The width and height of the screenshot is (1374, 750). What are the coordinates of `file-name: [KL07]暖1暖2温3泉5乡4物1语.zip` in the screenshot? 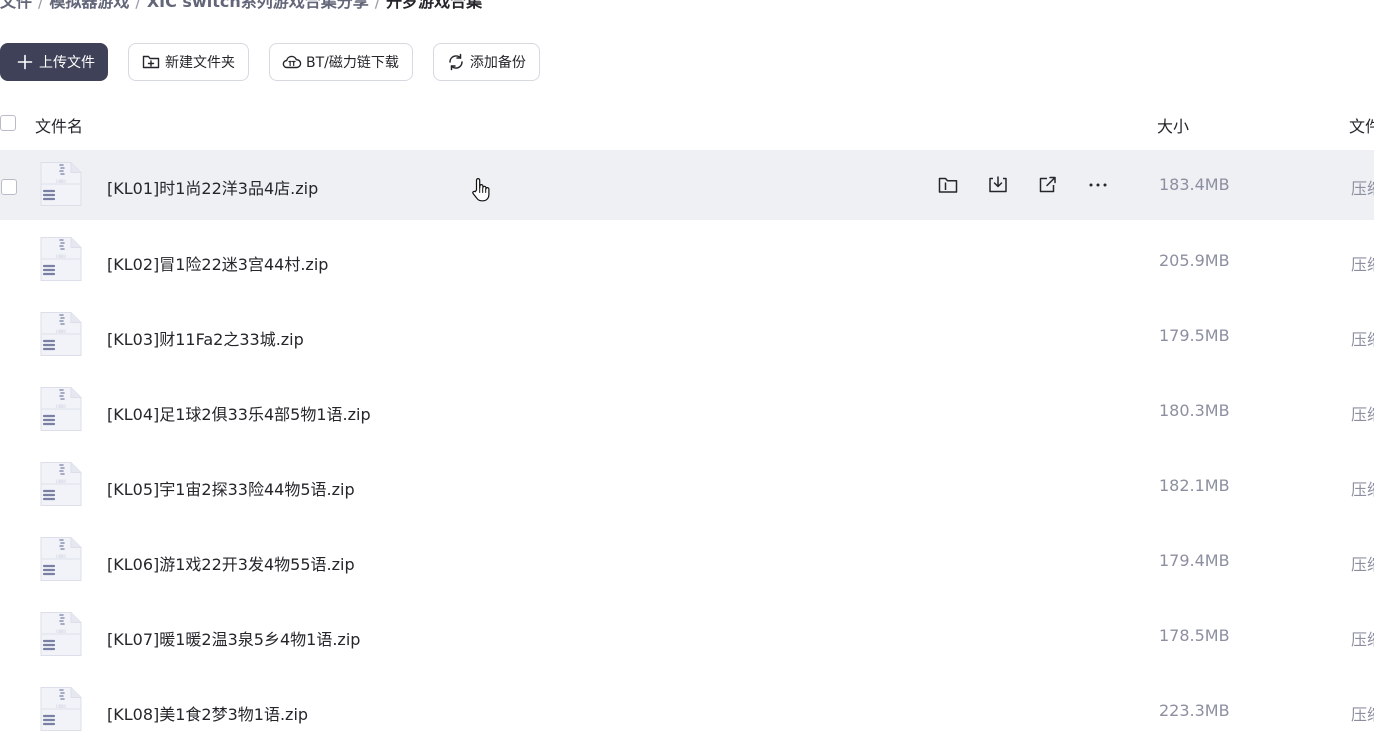 It's located at (233, 638).